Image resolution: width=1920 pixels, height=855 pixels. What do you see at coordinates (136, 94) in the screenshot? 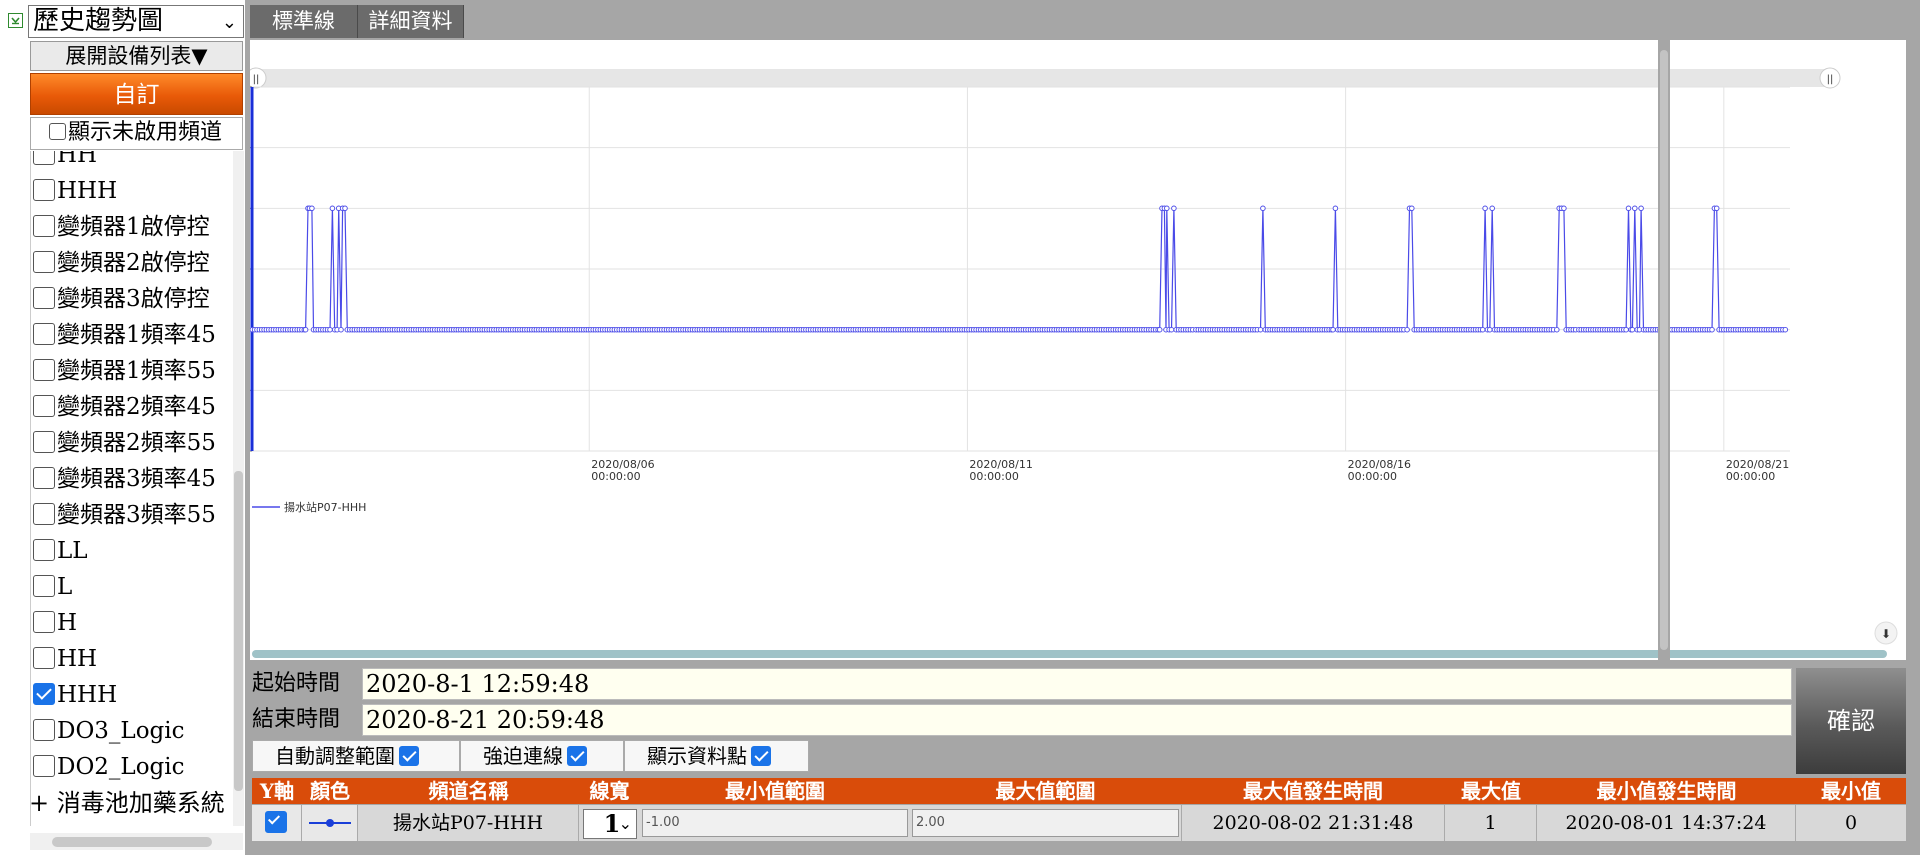
I see `custom-button: 自訂` at bounding box center [136, 94].